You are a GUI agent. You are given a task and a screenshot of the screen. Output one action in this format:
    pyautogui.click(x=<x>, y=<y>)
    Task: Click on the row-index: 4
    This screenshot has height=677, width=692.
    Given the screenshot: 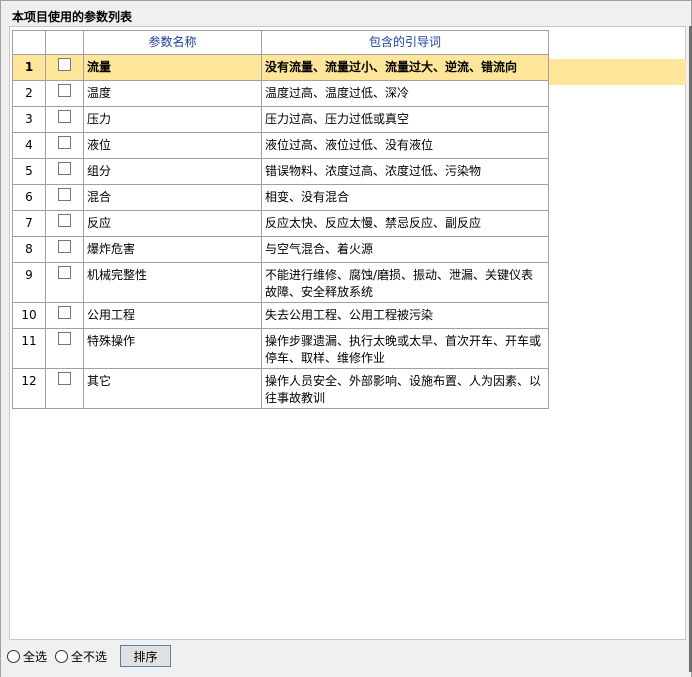 What is the action you would take?
    pyautogui.click(x=29, y=145)
    